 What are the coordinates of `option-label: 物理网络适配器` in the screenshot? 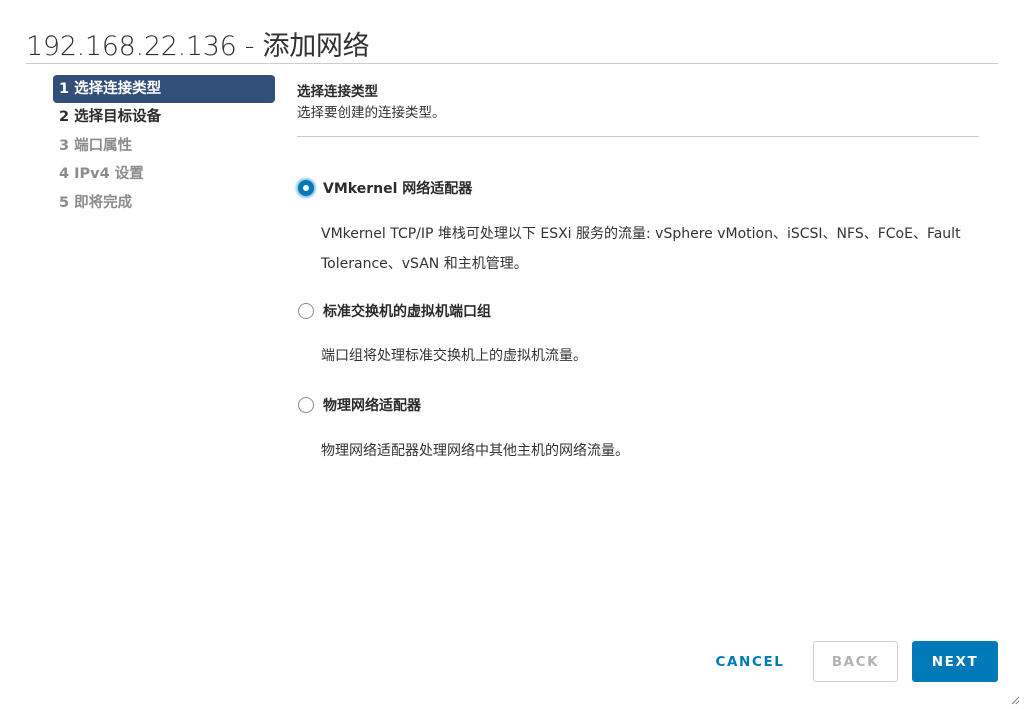 It's located at (372, 406).